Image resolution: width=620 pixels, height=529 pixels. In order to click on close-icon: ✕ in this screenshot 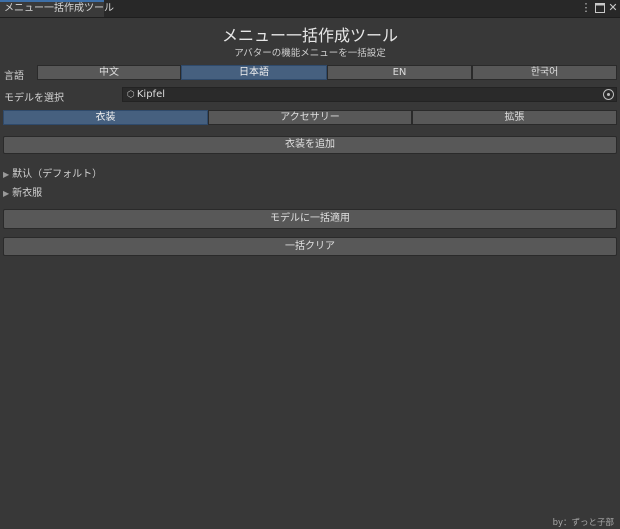, I will do `click(613, 8)`.